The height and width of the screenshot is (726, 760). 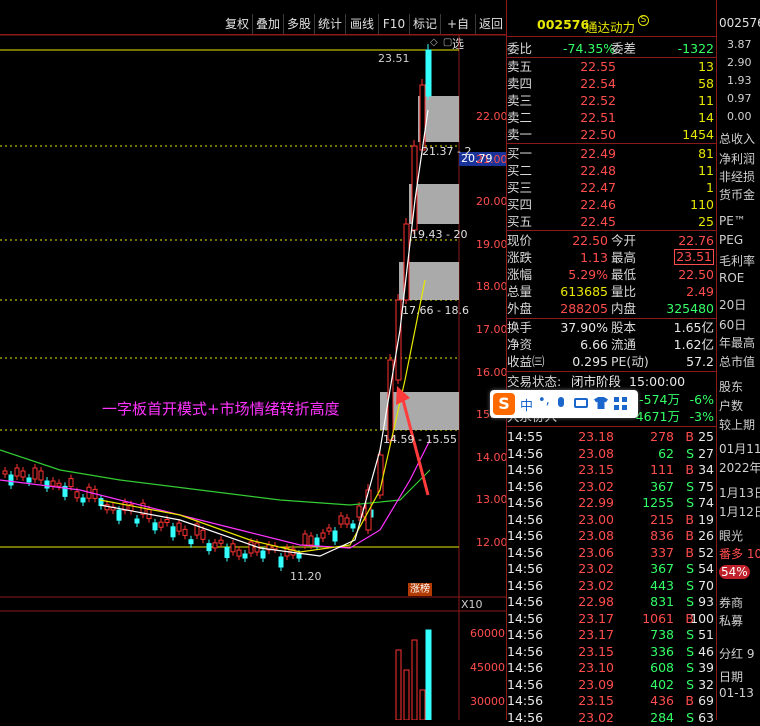 What do you see at coordinates (596, 667) in the screenshot?
I see `tick-price: 23.10` at bounding box center [596, 667].